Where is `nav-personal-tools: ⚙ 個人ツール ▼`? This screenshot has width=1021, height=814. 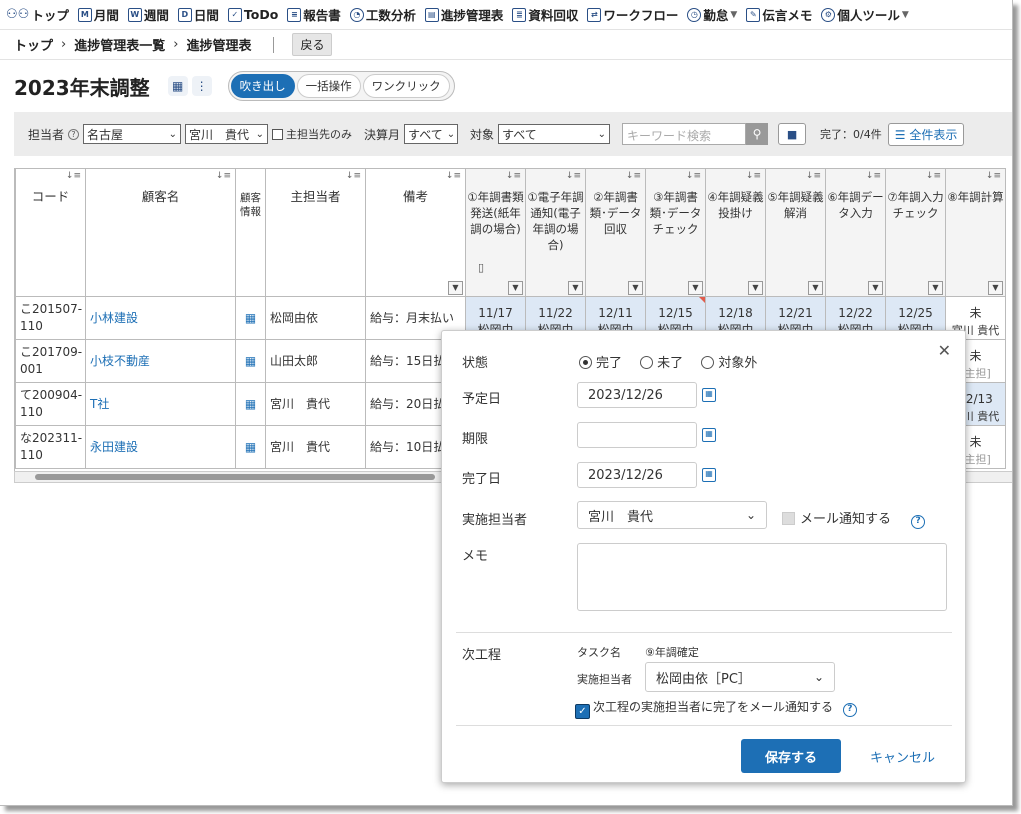 nav-personal-tools: ⚙ 個人ツール ▼ is located at coordinates (865, 14).